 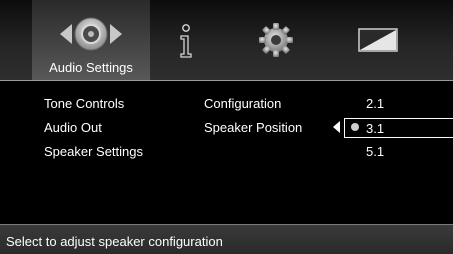 I want to click on left-arrow-icon, so click(x=336, y=127).